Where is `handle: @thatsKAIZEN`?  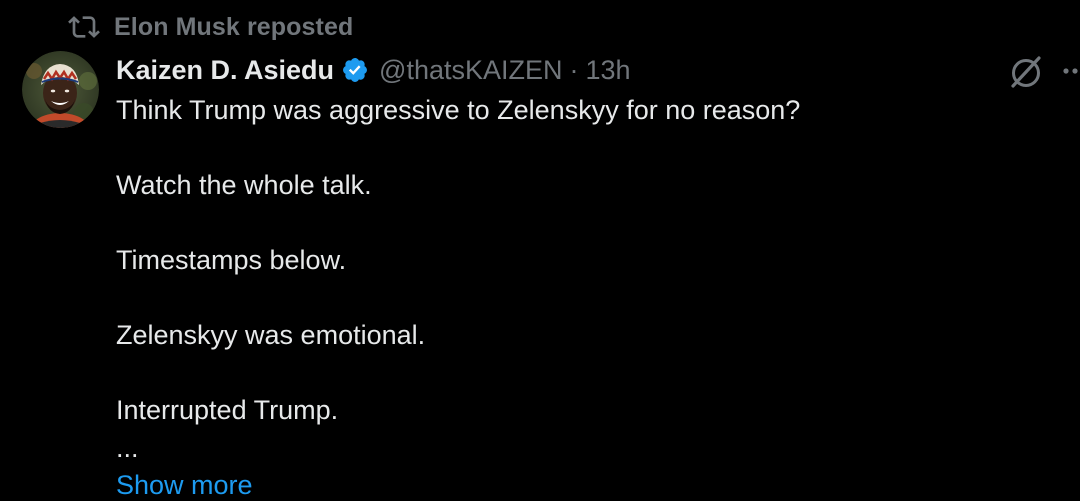
handle: @thatsKAIZEN is located at coordinates (470, 70).